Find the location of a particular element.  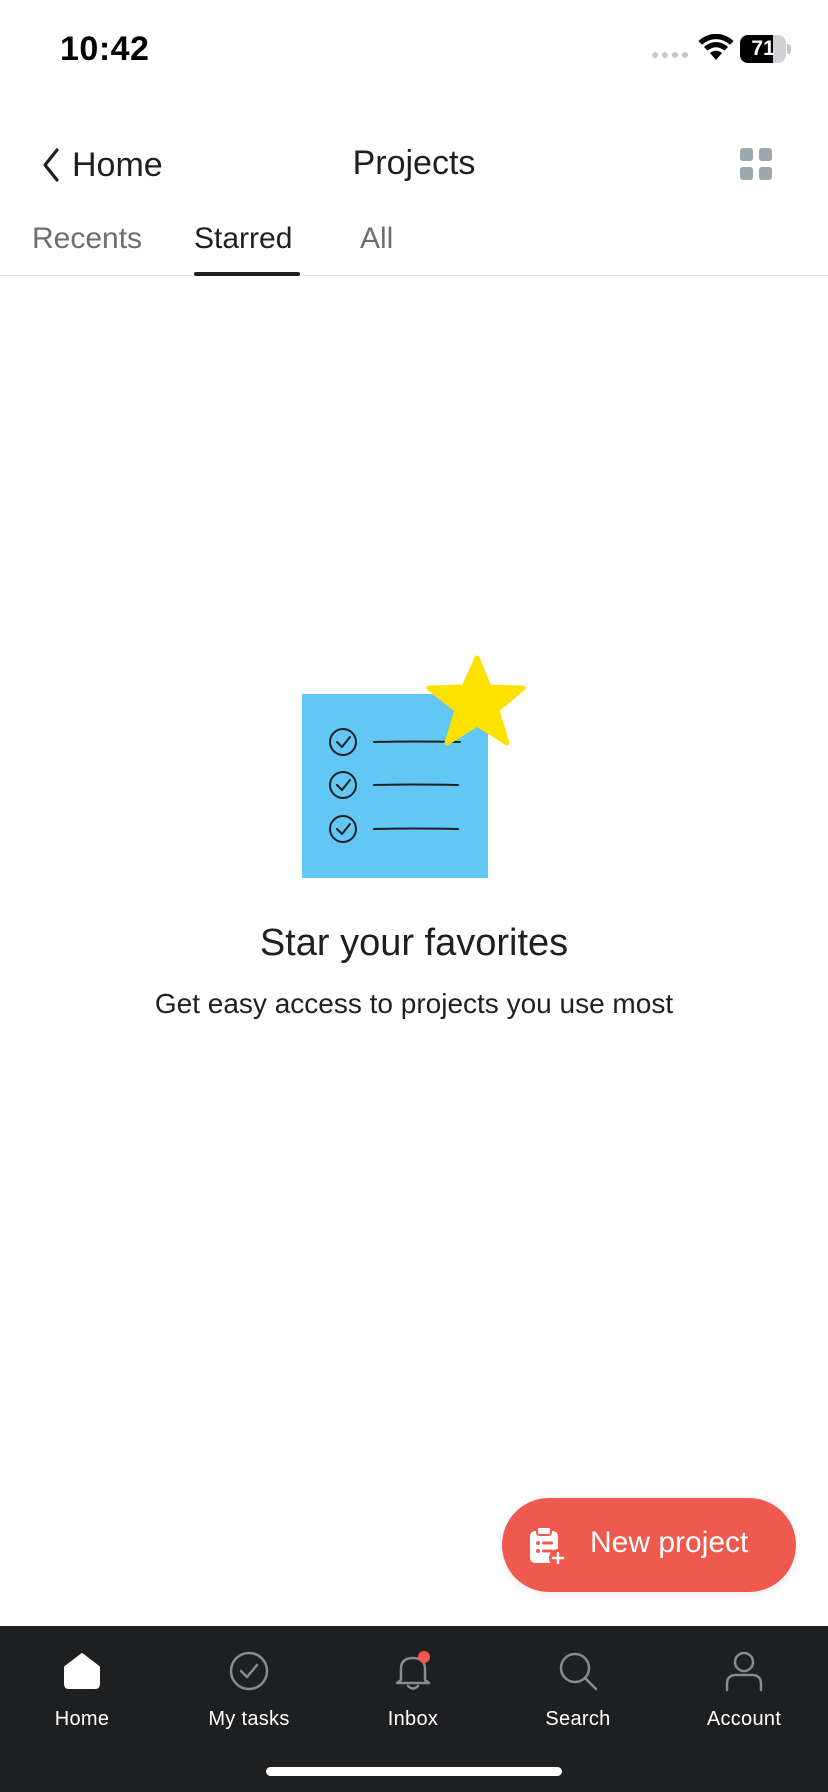

battery-icon: 71 is located at coordinates (765, 49).